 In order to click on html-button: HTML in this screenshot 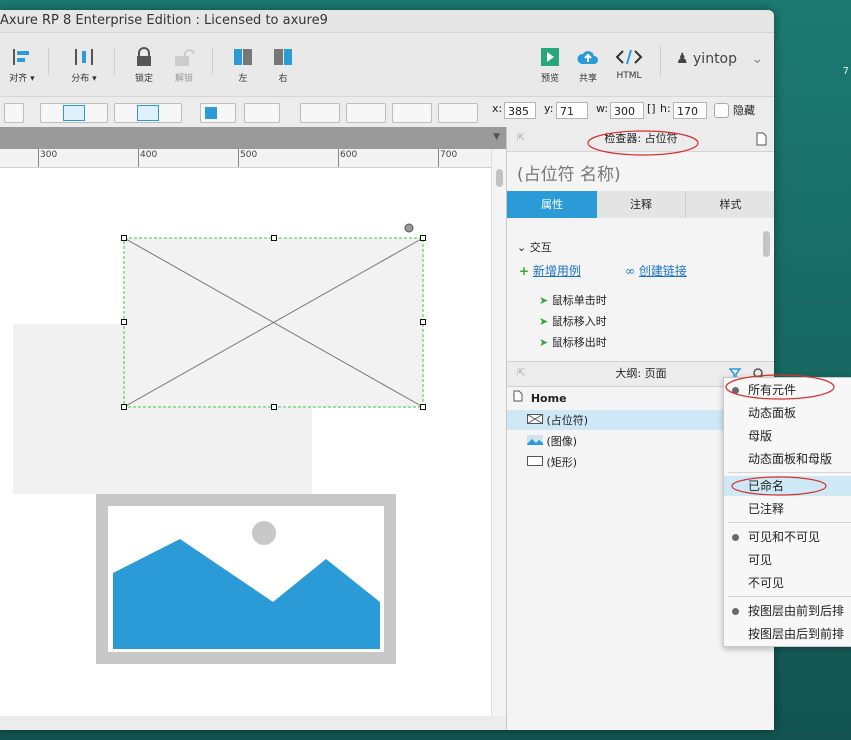, I will do `click(629, 64)`.